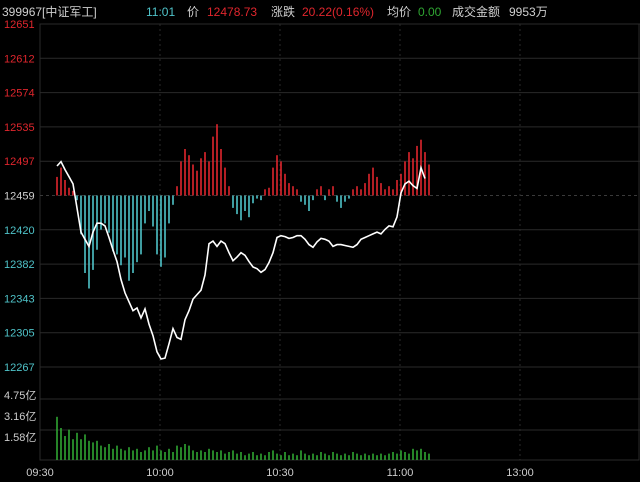 The image size is (640, 482). Describe the element at coordinates (19, 25) in the screenshot. I see `price-tick-label: 12651` at that location.